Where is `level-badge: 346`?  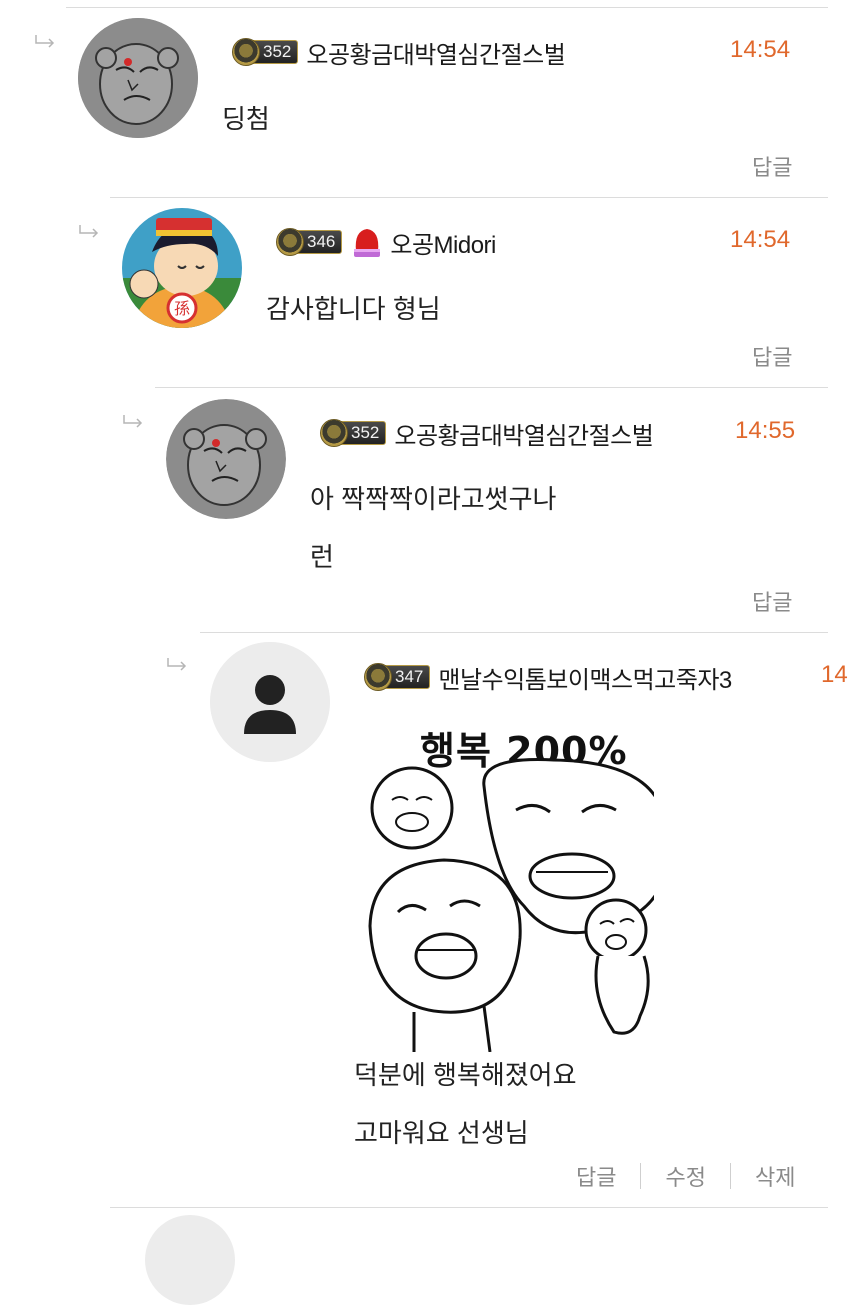 level-badge: 346 is located at coordinates (309, 242).